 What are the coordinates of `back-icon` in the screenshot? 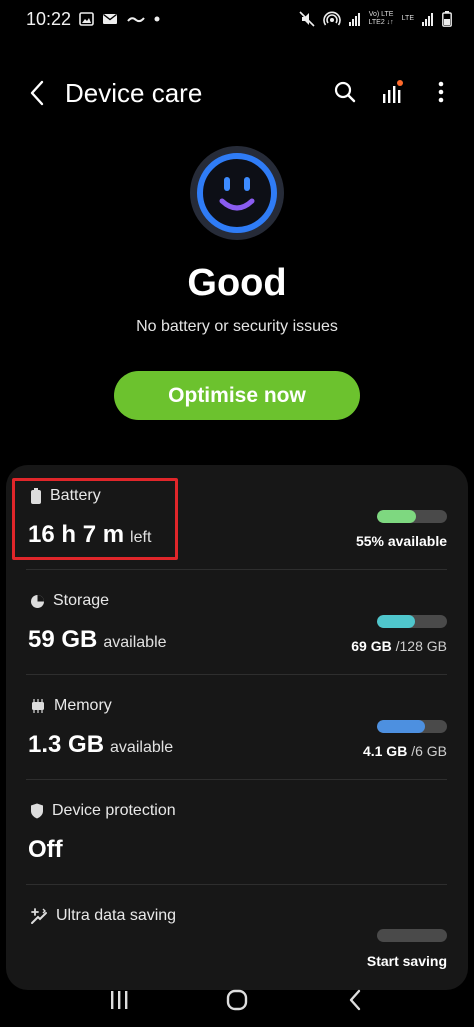 It's located at (355, 999).